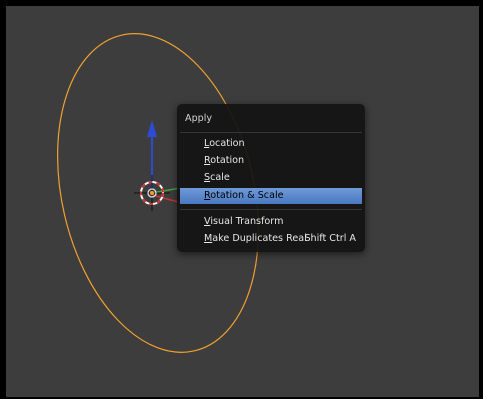 The image size is (483, 399). I want to click on menu-item-make-duplicates-real: Make Duplicates Real Shift Ctrl A, so click(271, 239).